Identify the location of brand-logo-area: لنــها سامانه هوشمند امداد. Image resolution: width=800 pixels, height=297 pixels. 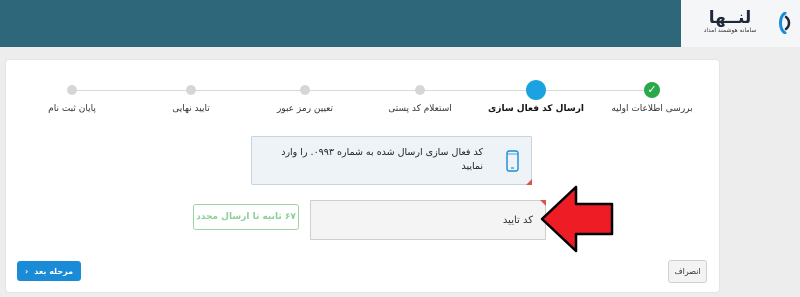
(740, 23).